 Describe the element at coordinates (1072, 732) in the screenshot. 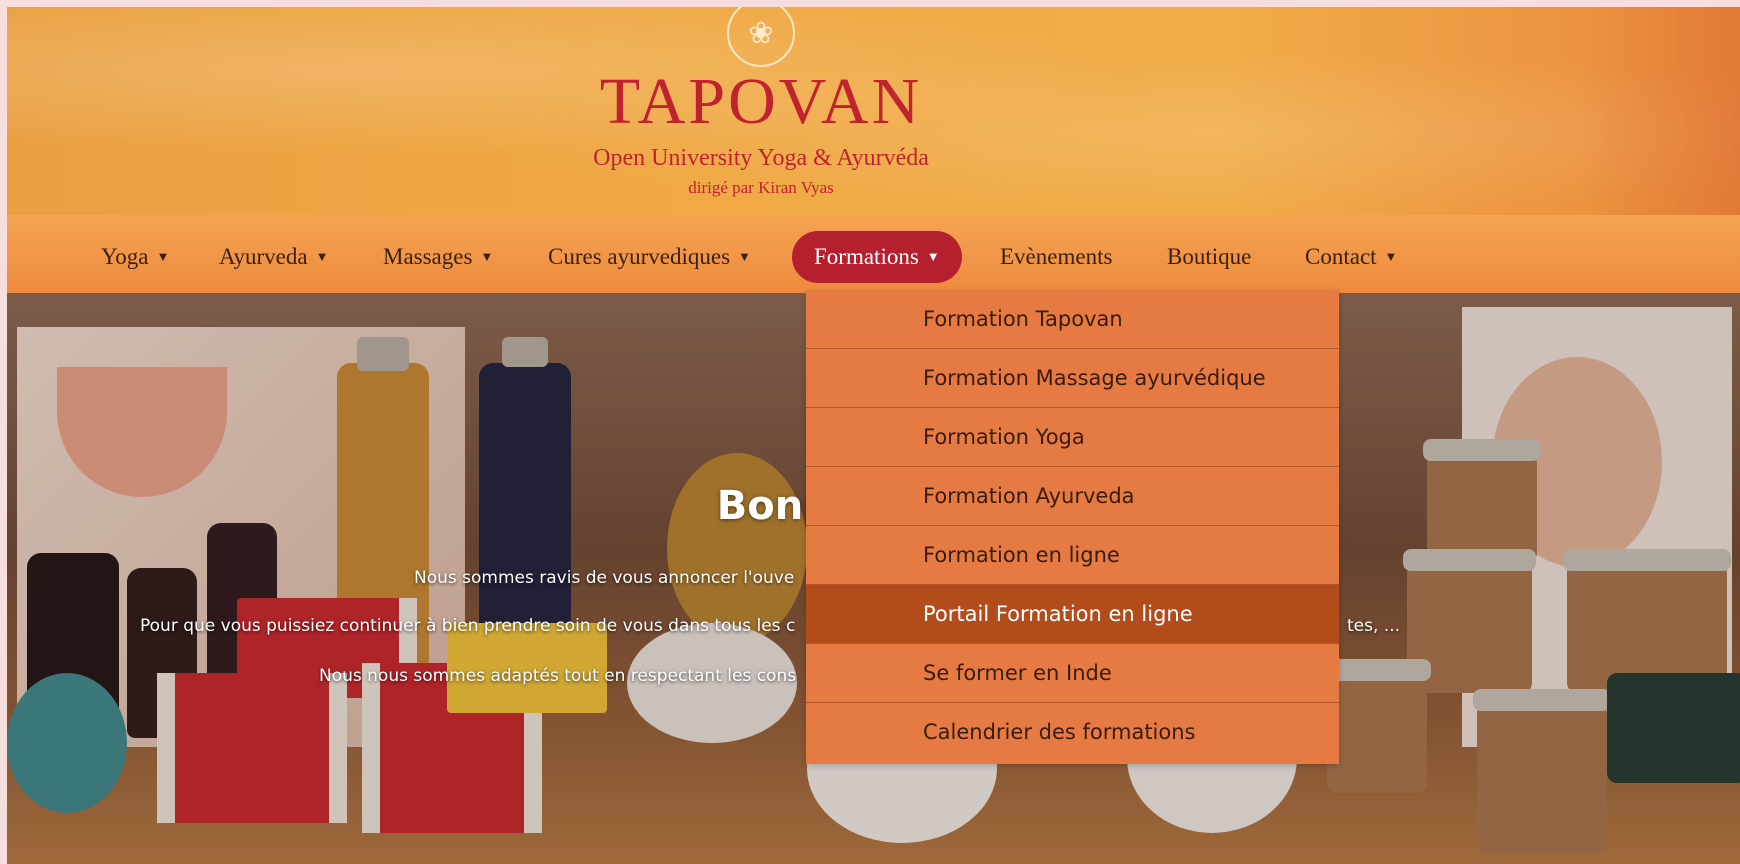

I see `menu-item-calendrier: Calendrier des formations` at that location.